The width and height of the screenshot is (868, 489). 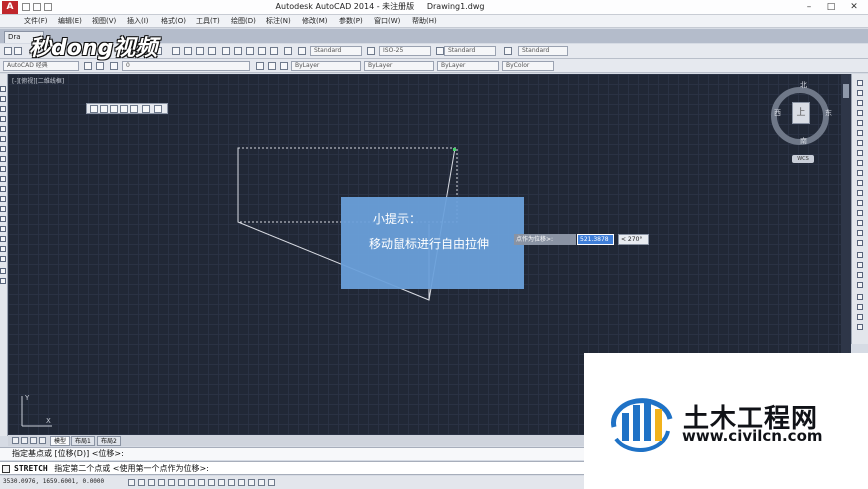 I want to click on menu-file: 文件(F), so click(x=36, y=21).